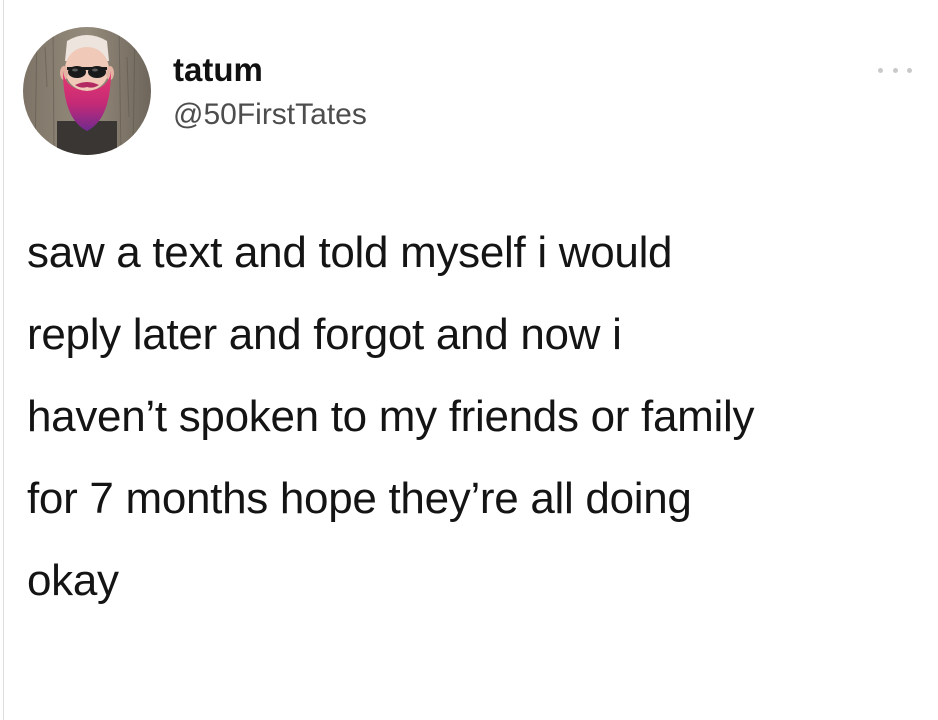 The width and height of the screenshot is (938, 720). I want to click on user-handle: @50FirstTates, so click(270, 115).